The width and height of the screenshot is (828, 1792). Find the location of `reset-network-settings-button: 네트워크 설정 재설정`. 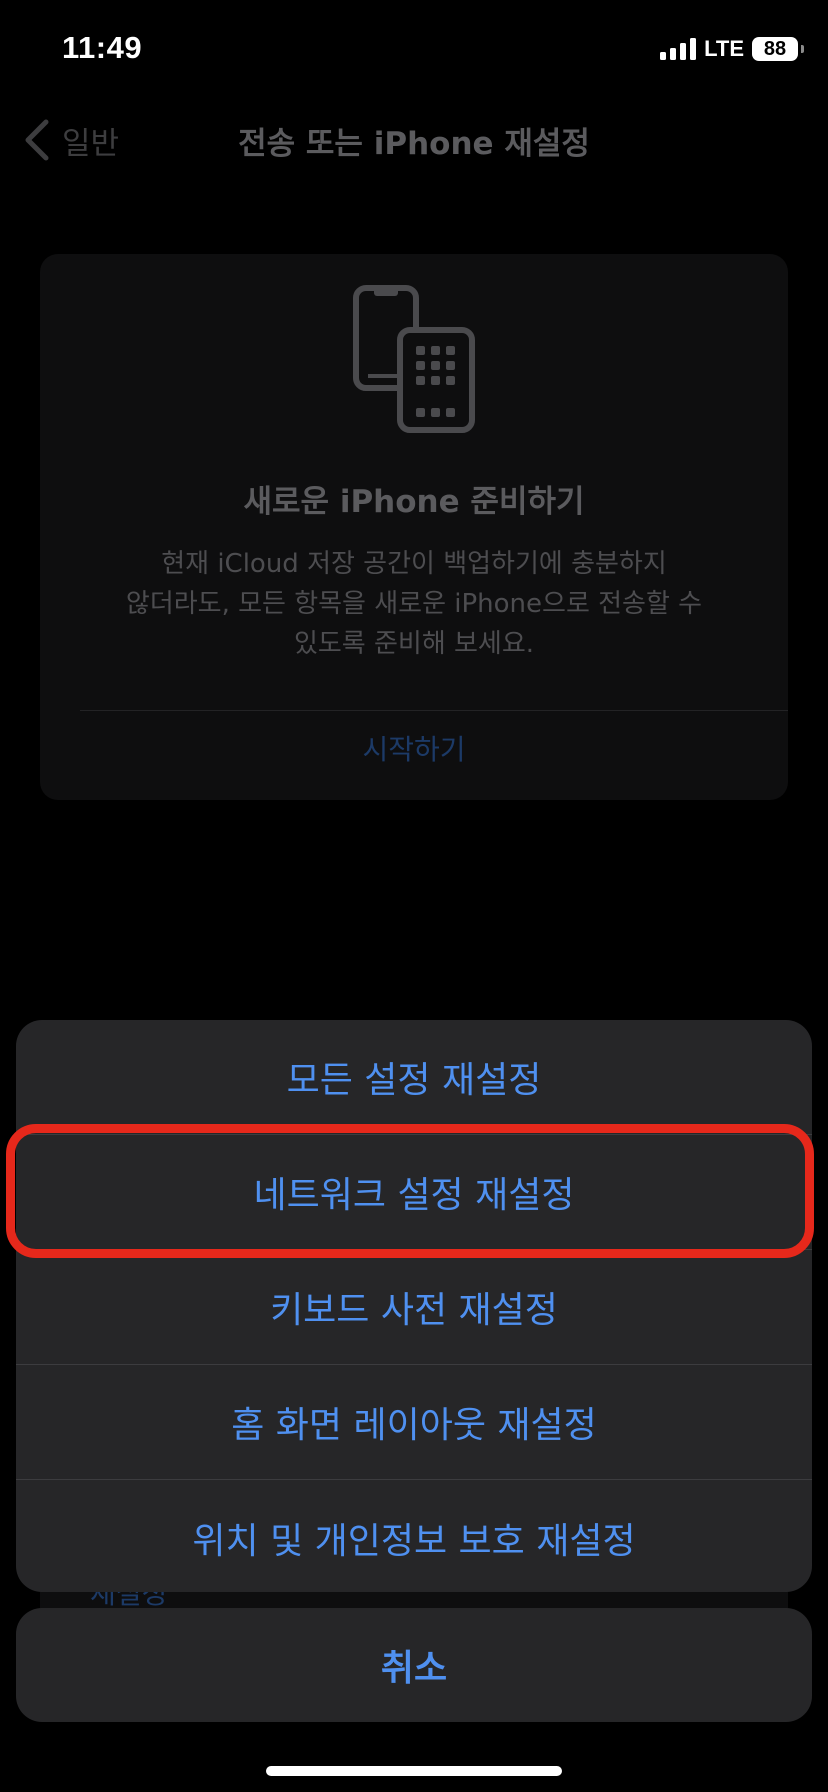

reset-network-settings-button: 네트워크 설정 재설정 is located at coordinates (414, 1191).